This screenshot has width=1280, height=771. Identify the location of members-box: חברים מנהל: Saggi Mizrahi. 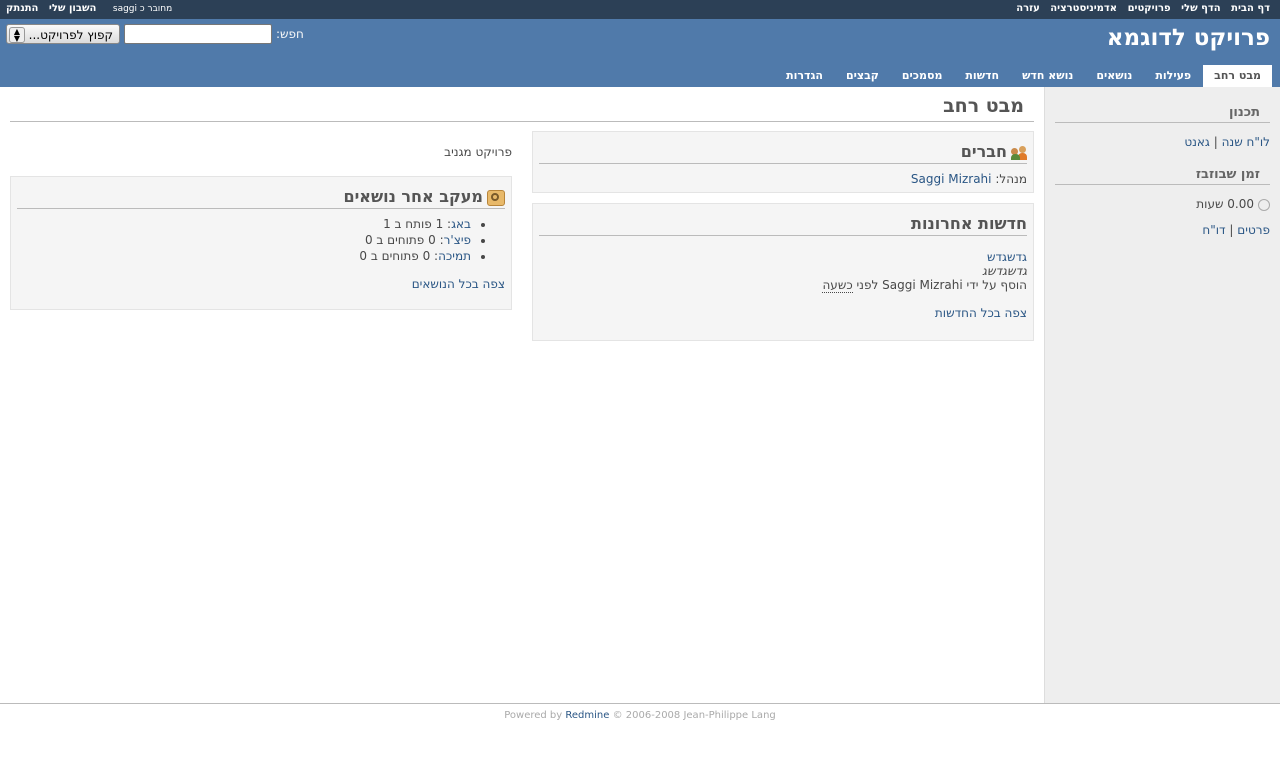
(783, 162).